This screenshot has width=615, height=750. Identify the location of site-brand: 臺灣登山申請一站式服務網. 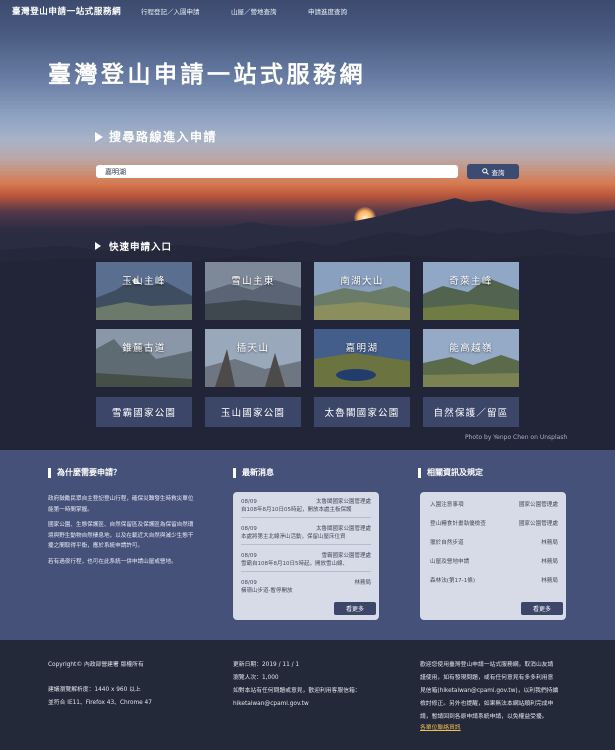
(66, 11).